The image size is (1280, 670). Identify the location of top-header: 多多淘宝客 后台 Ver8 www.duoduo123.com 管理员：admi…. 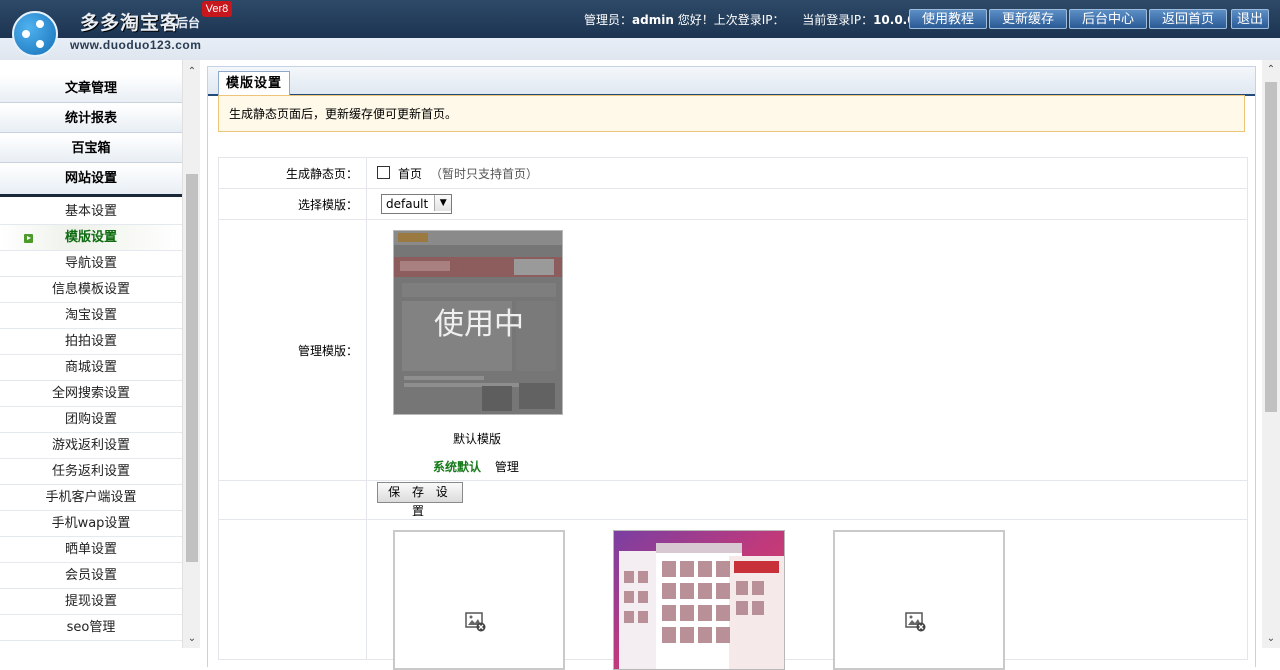
(640, 30).